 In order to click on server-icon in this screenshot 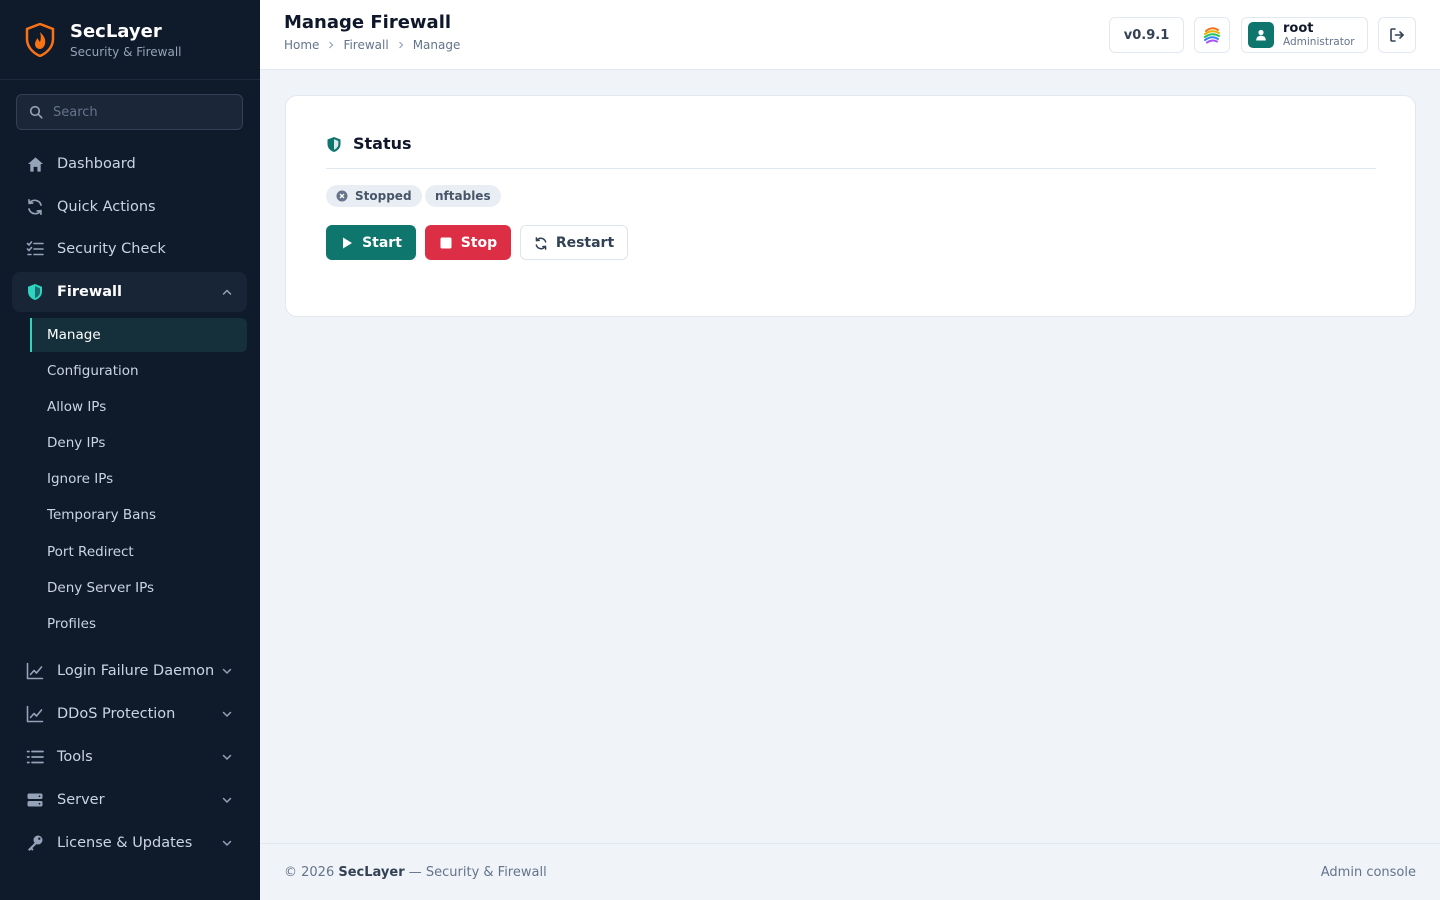, I will do `click(35, 800)`.